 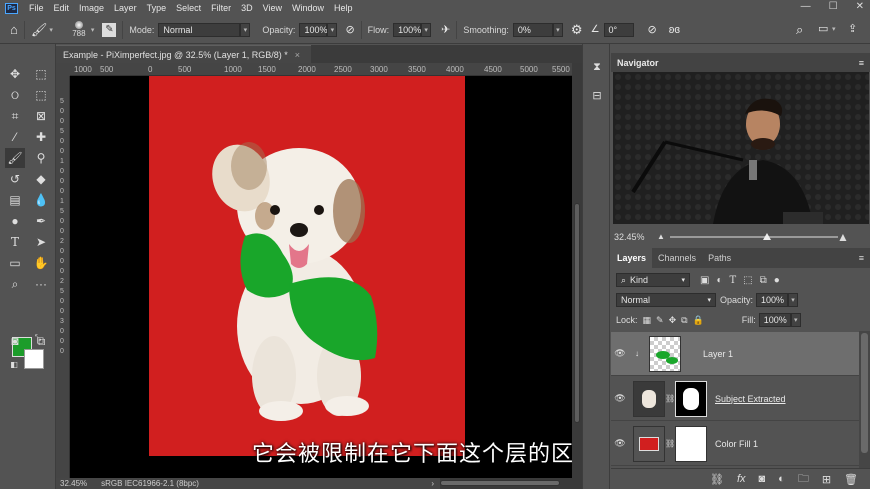 What do you see at coordinates (735, 444) in the screenshot?
I see `layer-row-color-fill-1: 👁 ⛓ Color Fill 1` at bounding box center [735, 444].